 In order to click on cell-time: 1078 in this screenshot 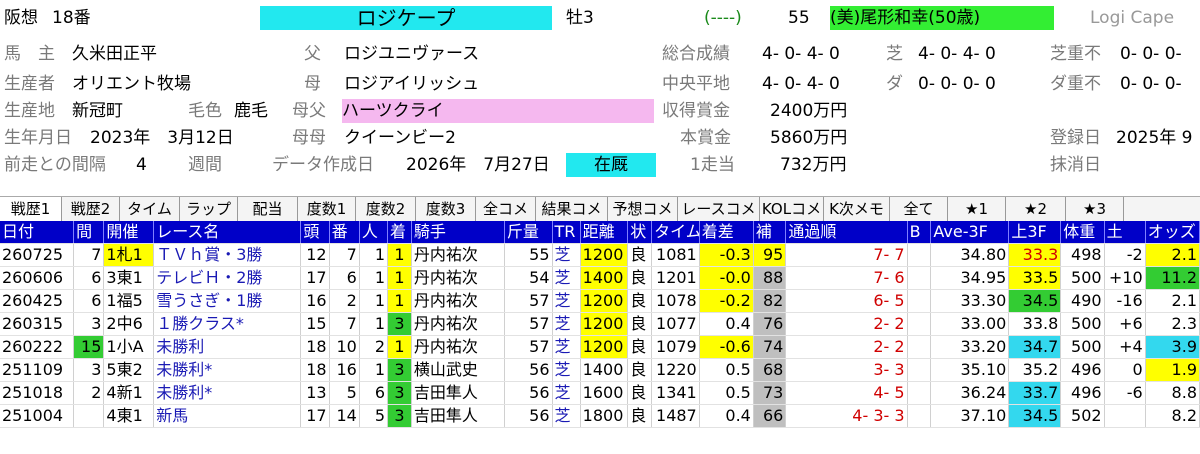, I will do `click(675, 301)`.